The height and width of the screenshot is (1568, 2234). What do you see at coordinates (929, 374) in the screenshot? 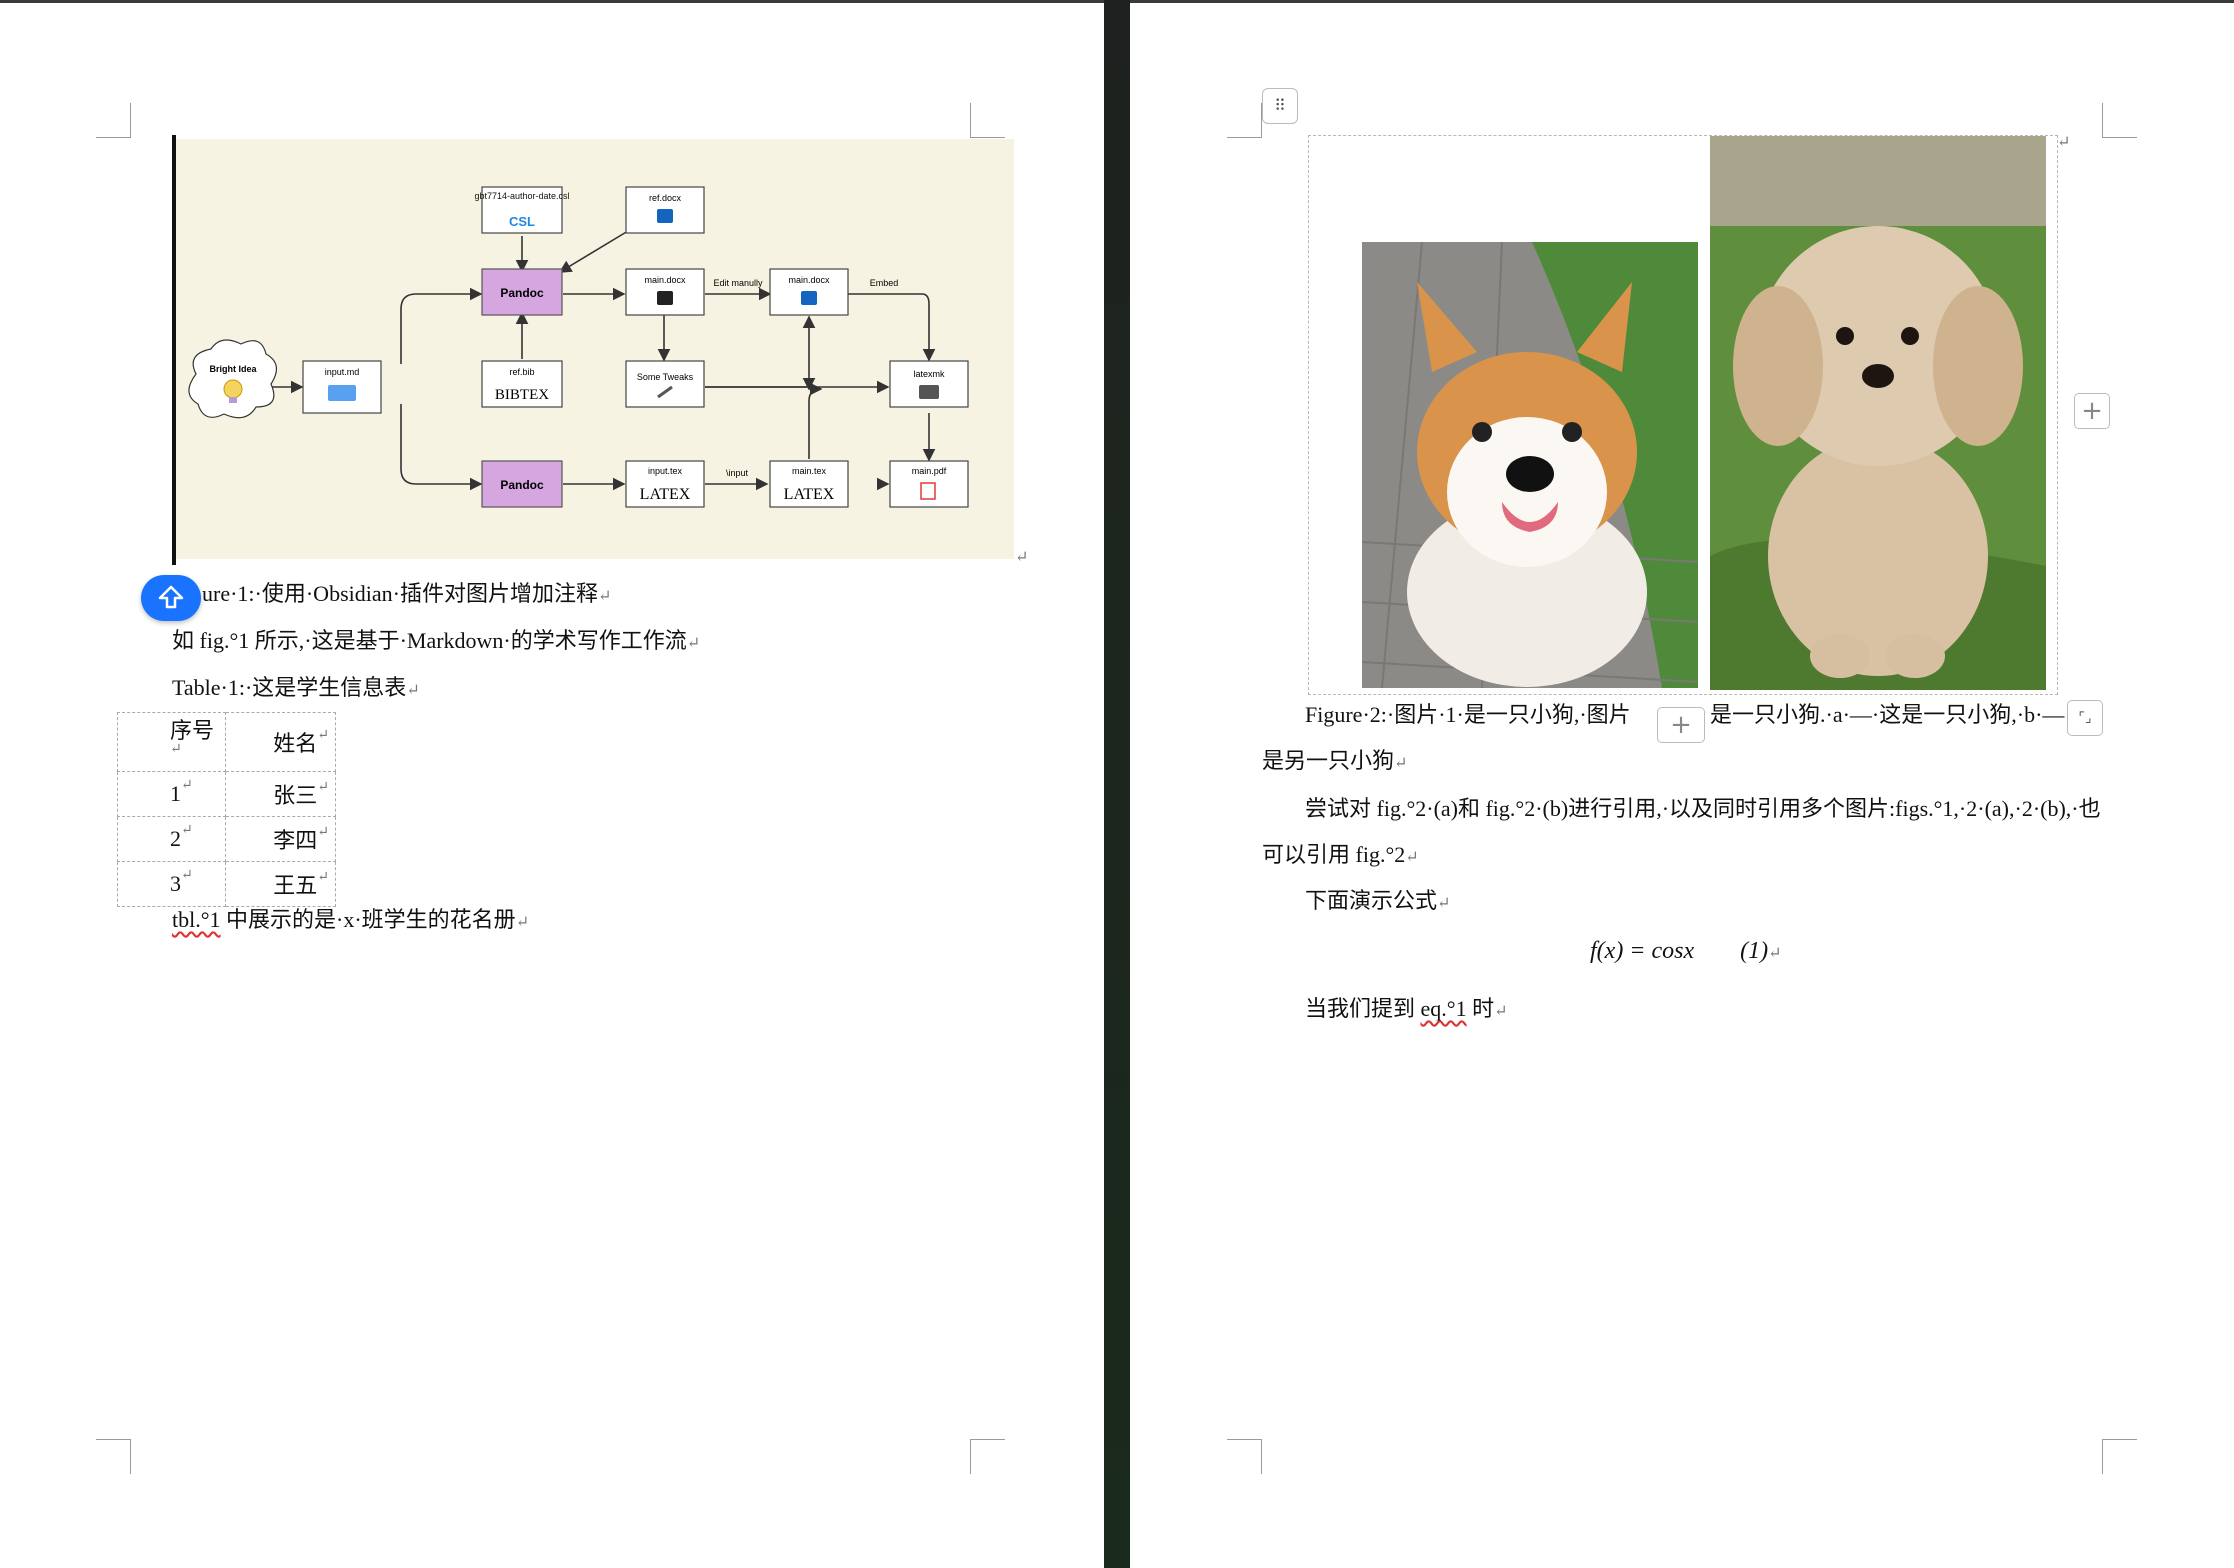
I see `node-latexmk: latexmk` at bounding box center [929, 374].